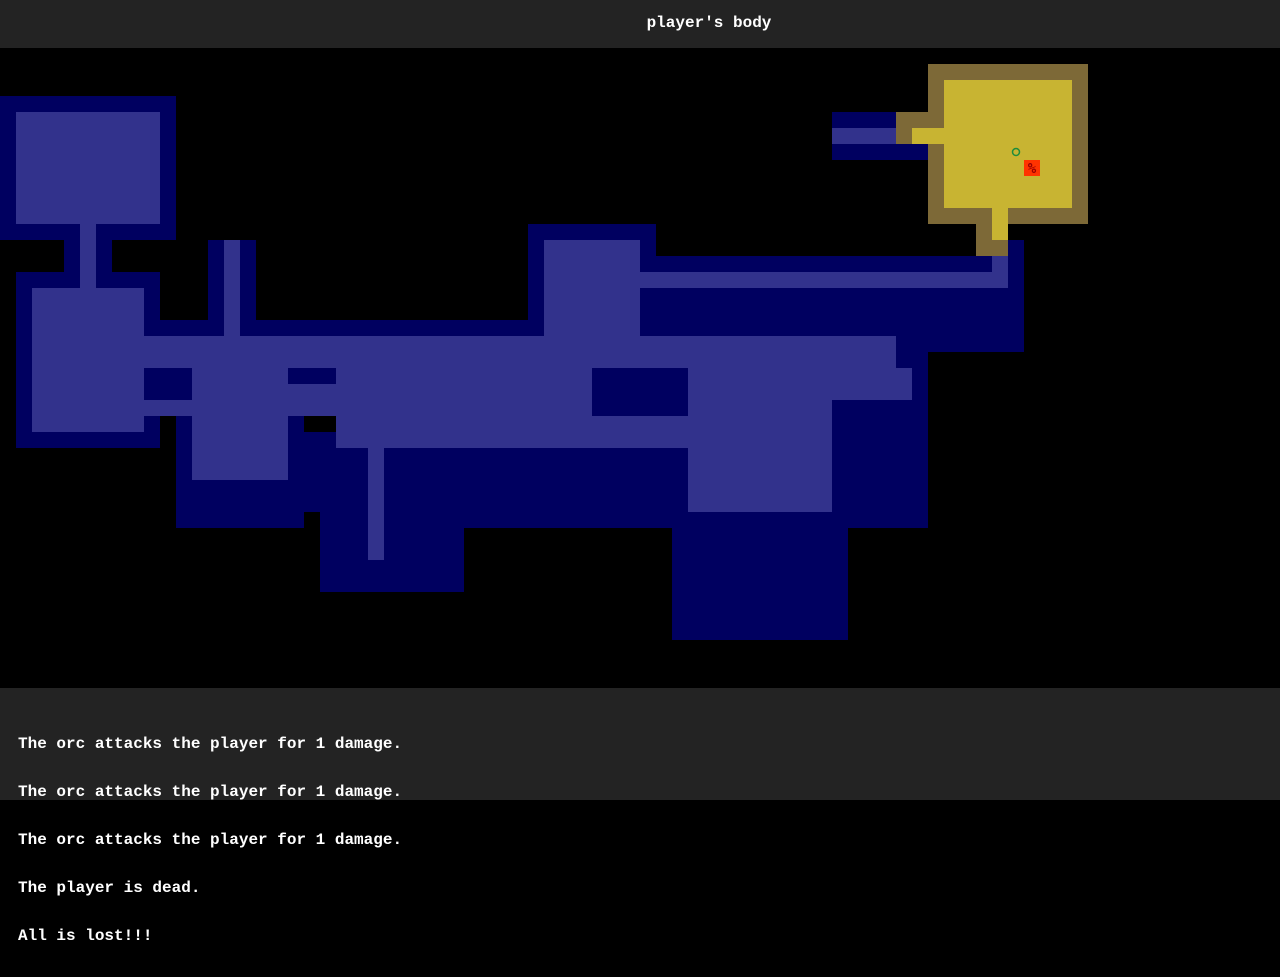 The image size is (1280, 977). What do you see at coordinates (109, 888) in the screenshot?
I see `log-message: The player is dead.` at bounding box center [109, 888].